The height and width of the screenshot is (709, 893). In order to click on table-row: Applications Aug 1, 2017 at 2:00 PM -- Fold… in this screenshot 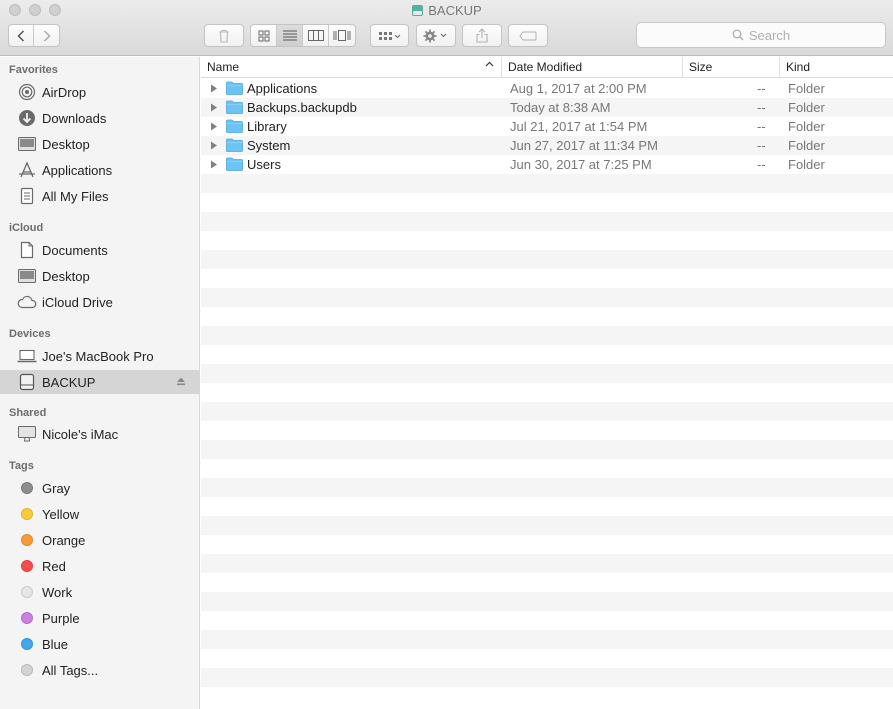, I will do `click(547, 88)`.